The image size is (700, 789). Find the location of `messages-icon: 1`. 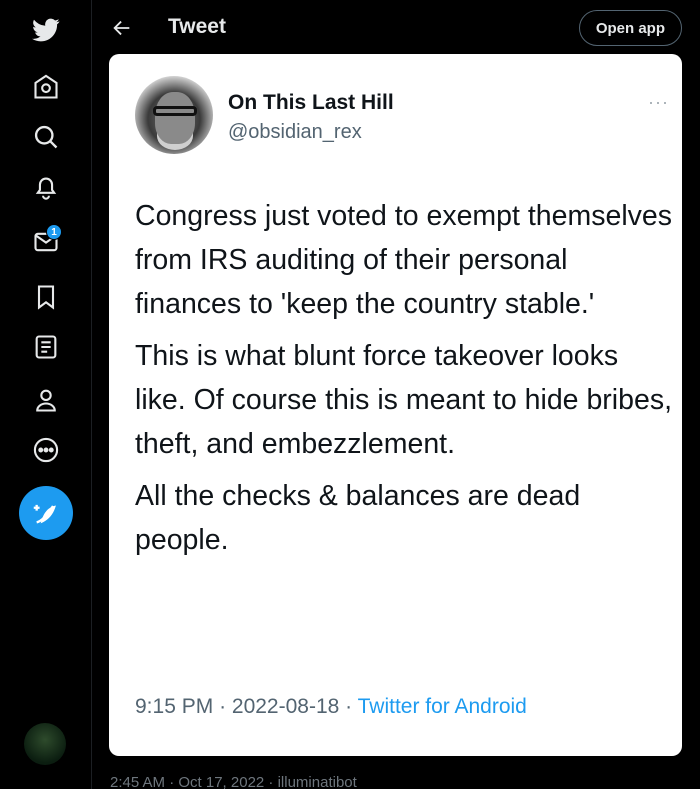

messages-icon: 1 is located at coordinates (46, 242).